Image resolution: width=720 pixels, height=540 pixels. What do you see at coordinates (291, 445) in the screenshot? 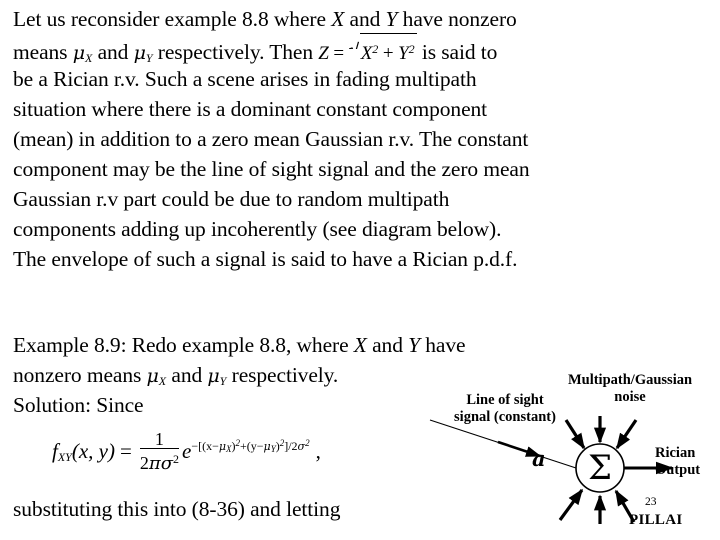
I see `exponent-tail: ]/2` at bounding box center [291, 445].